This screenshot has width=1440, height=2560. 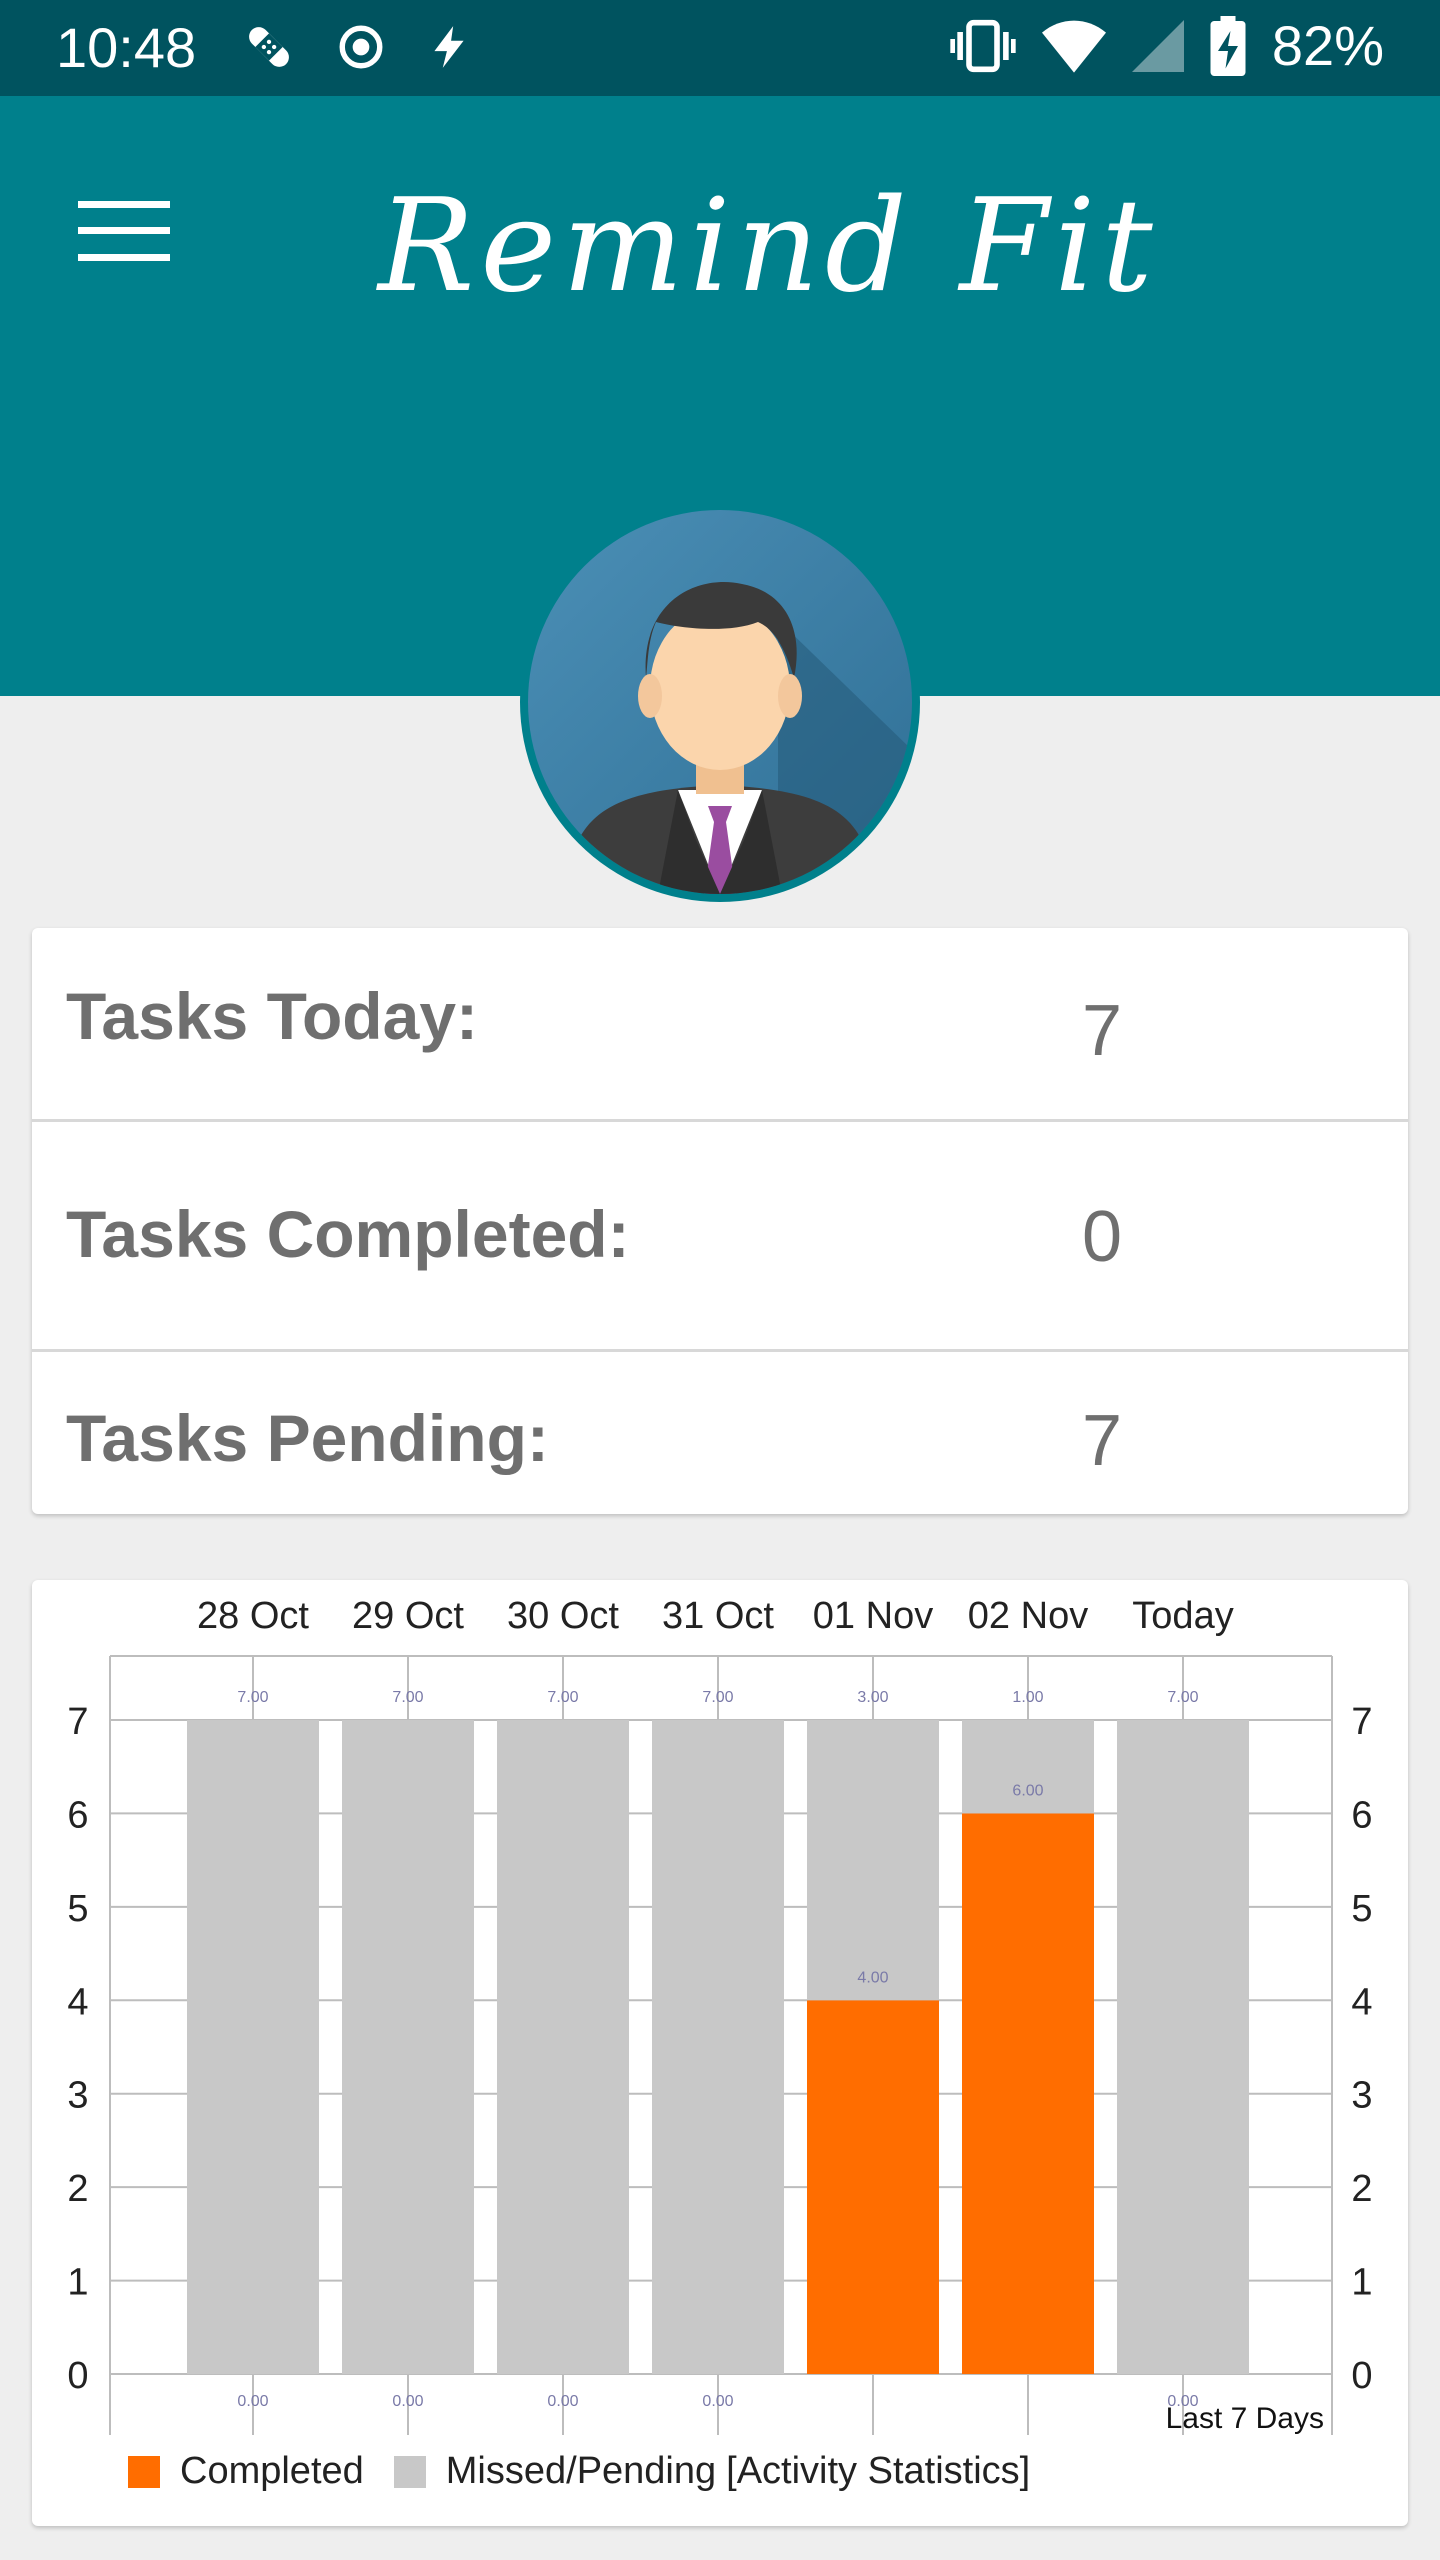 I want to click on tasks-pending-value: 7, so click(x=1102, y=1441).